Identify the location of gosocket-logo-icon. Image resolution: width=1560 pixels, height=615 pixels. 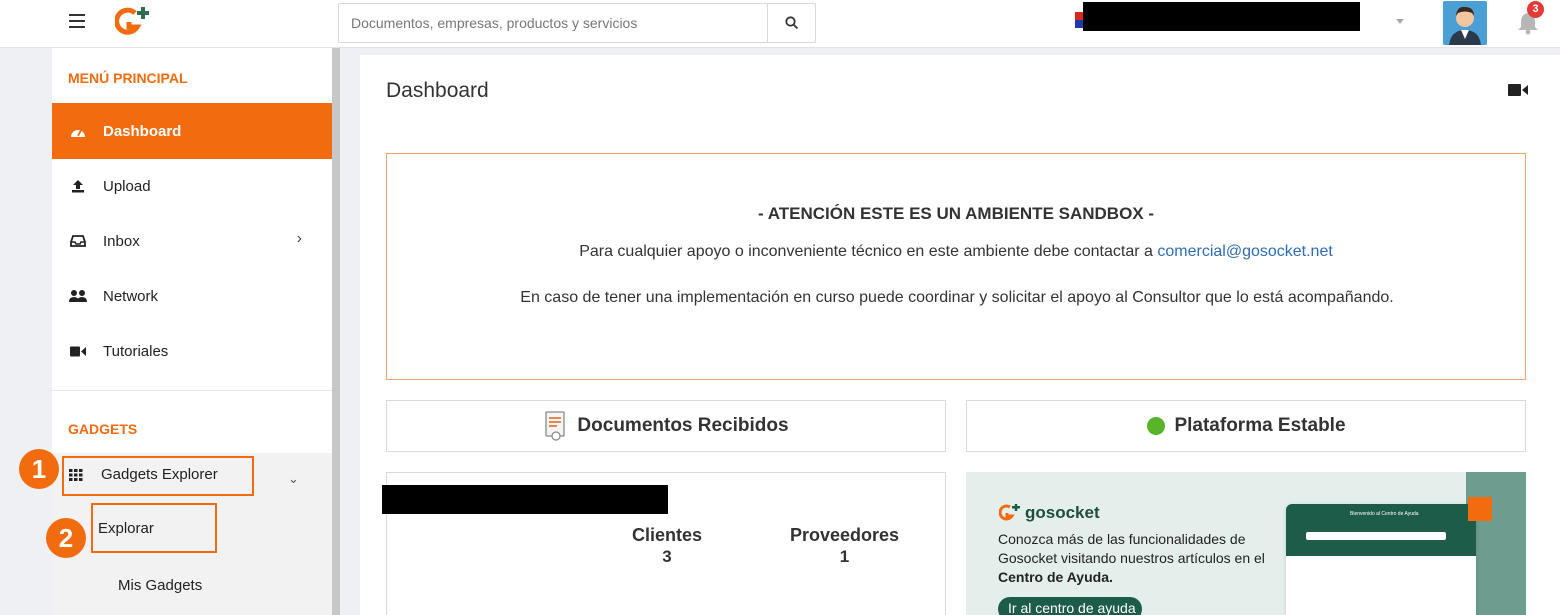
(1009, 512).